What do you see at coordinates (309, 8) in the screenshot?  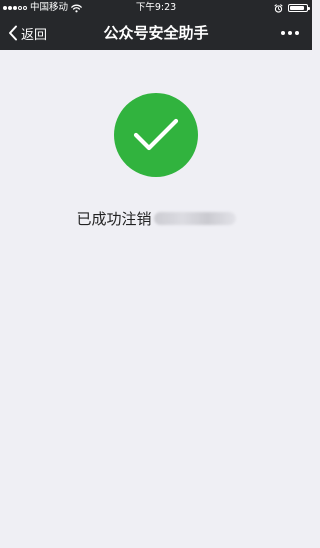 I see `battery-nub` at bounding box center [309, 8].